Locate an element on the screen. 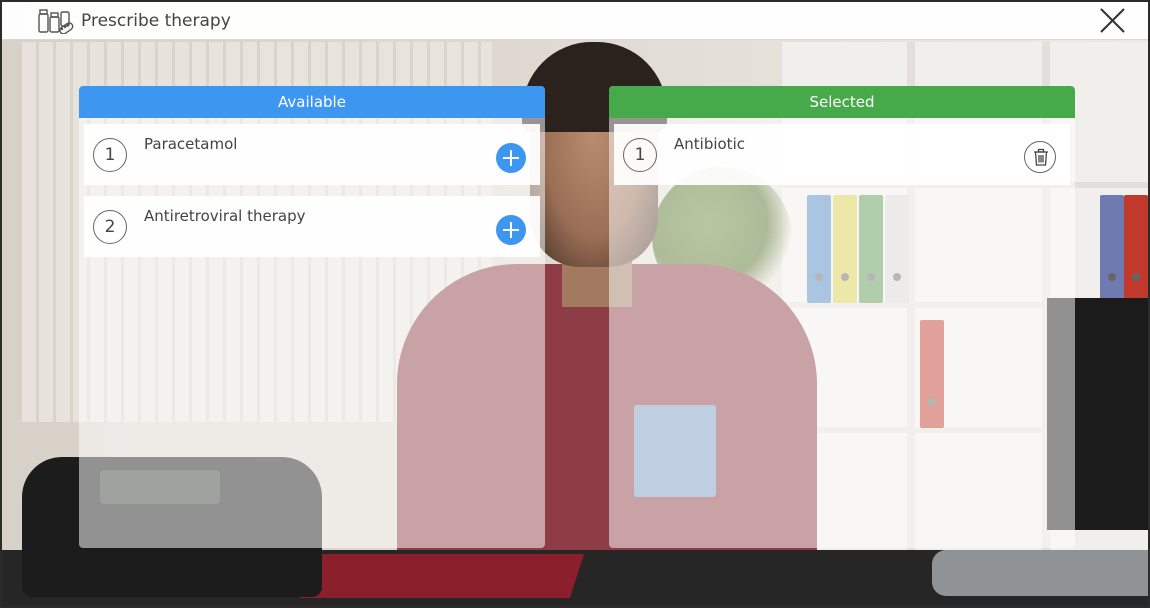 The height and width of the screenshot is (608, 1150). item-label: Antiretroviral therapy is located at coordinates (225, 216).